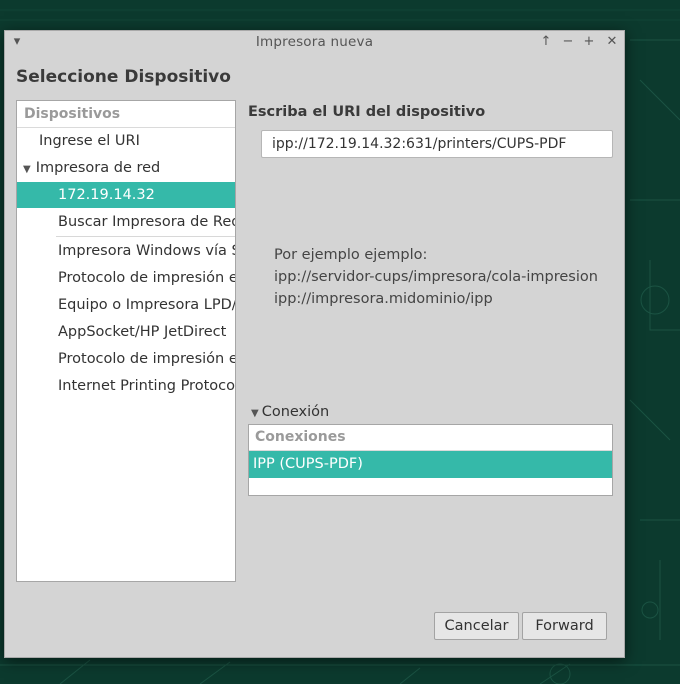 The image size is (680, 684). What do you see at coordinates (437, 144) in the screenshot?
I see `uri-input` at bounding box center [437, 144].